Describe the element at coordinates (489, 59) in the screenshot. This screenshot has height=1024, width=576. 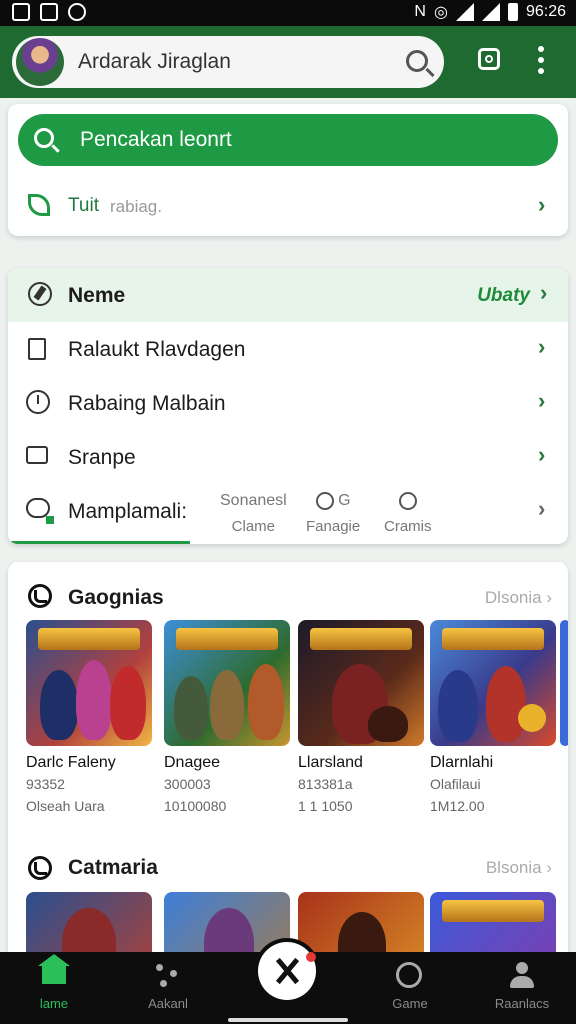
I see `cast-icon` at that location.